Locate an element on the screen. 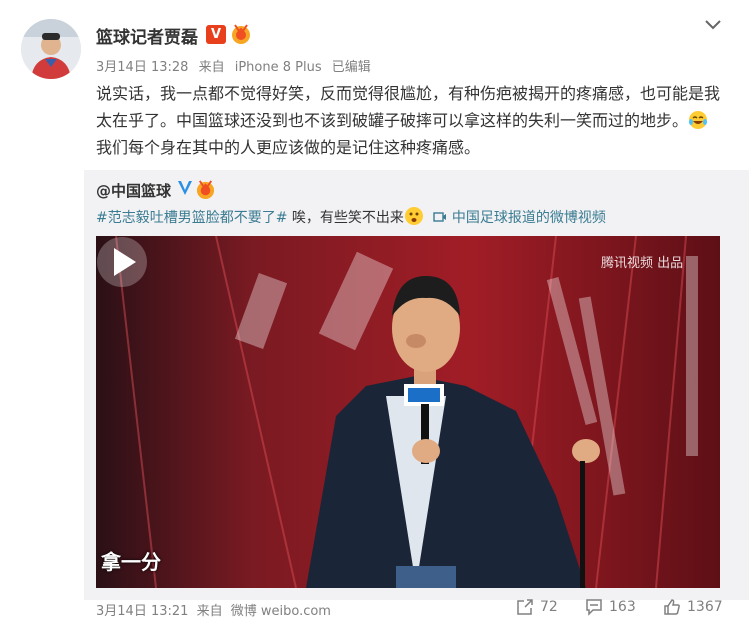 This screenshot has height=634, width=749. video-camera-icon is located at coordinates (440, 217).